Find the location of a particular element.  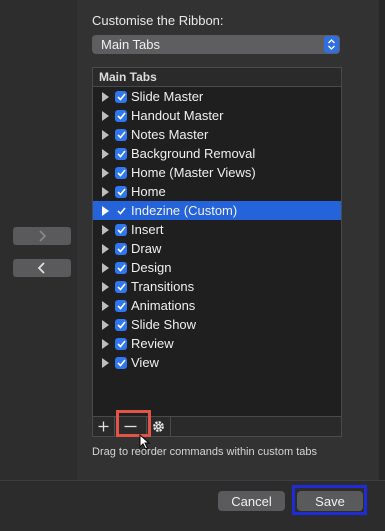

customise-ribbon-label: Customise the Ribbon: is located at coordinates (158, 20).